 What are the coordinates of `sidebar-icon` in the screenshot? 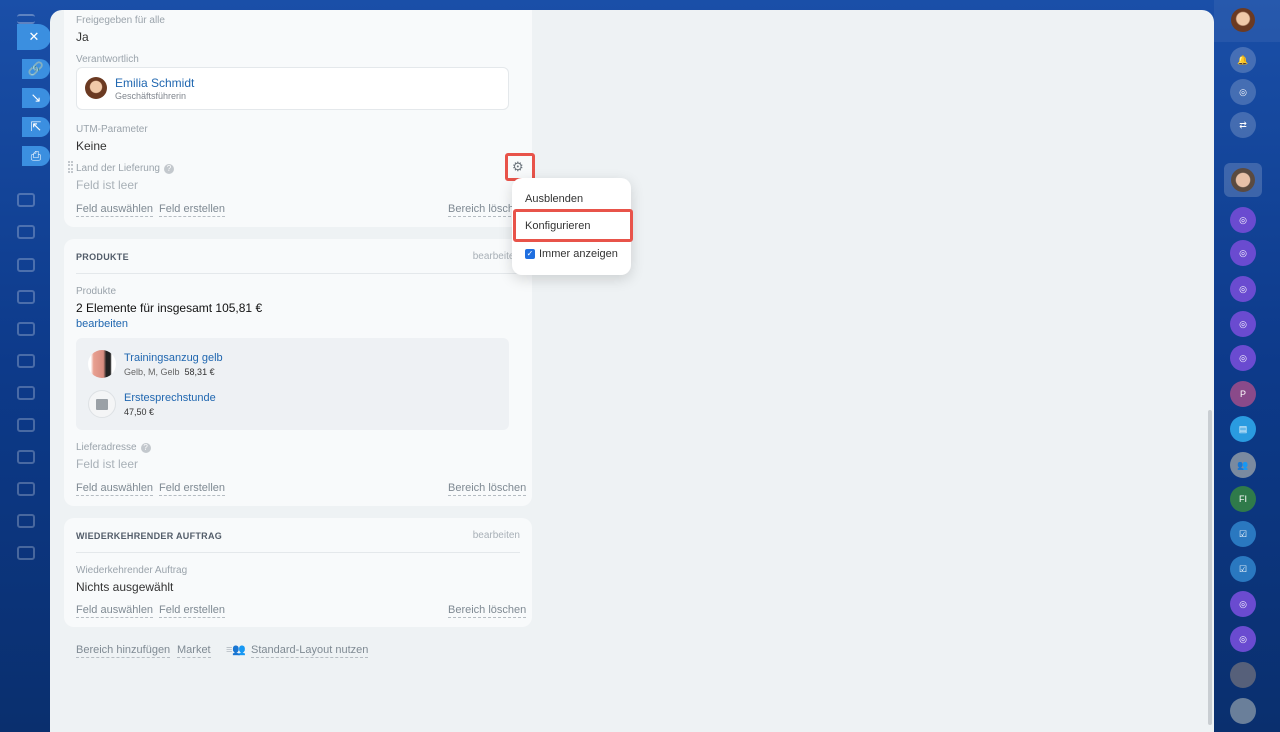 It's located at (26, 200).